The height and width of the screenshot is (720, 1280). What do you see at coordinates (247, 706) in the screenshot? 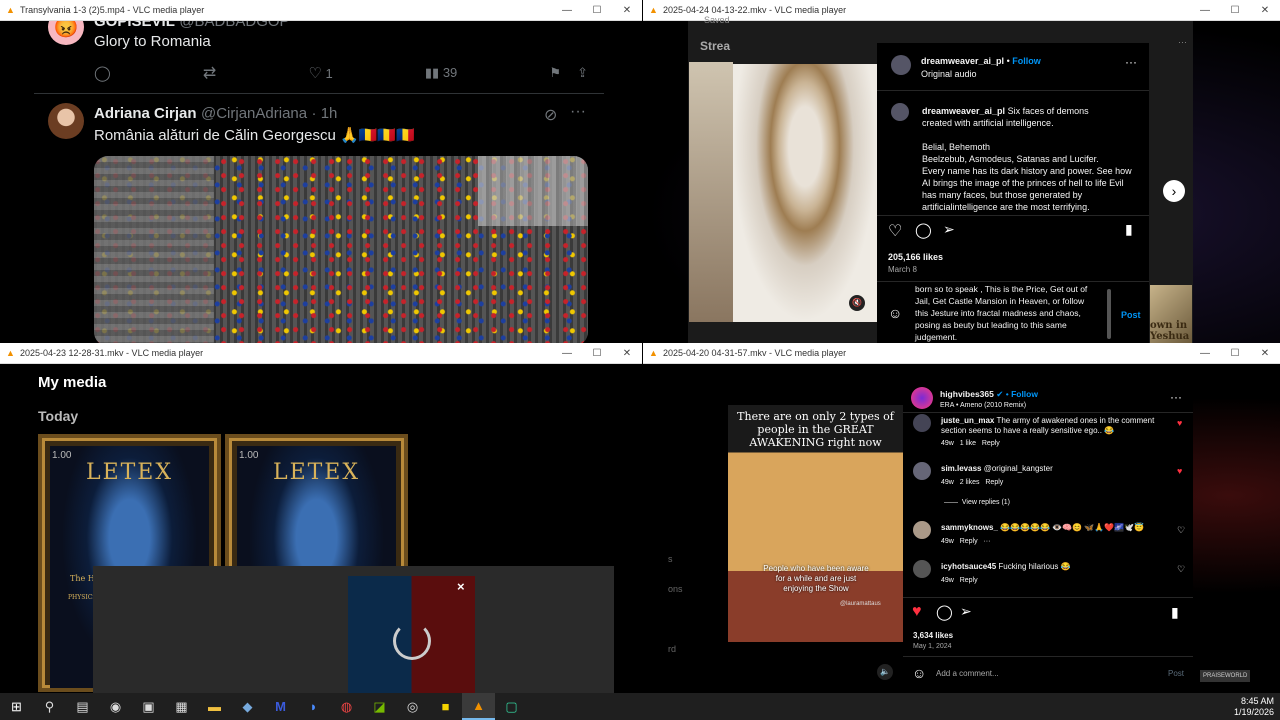
I see `app-icon: ◆` at bounding box center [247, 706].